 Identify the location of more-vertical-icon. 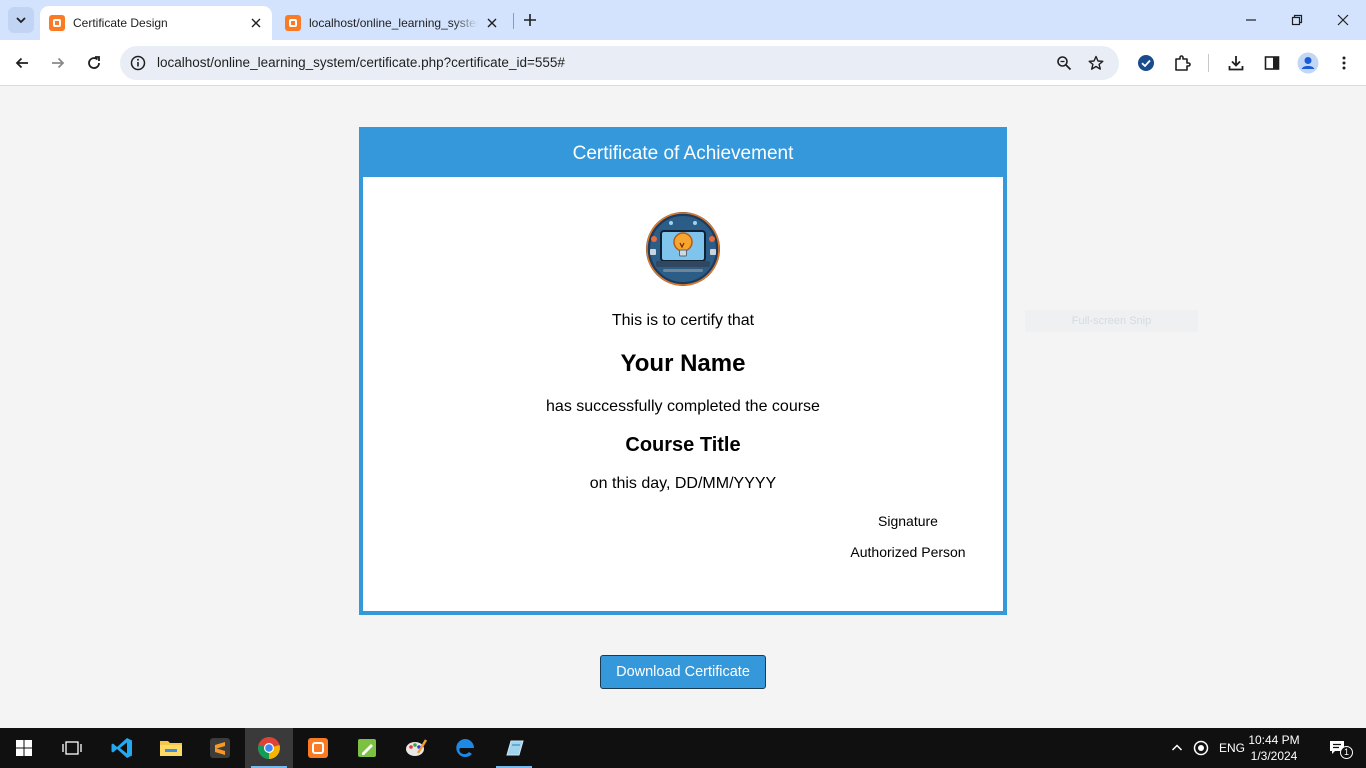
(1344, 63).